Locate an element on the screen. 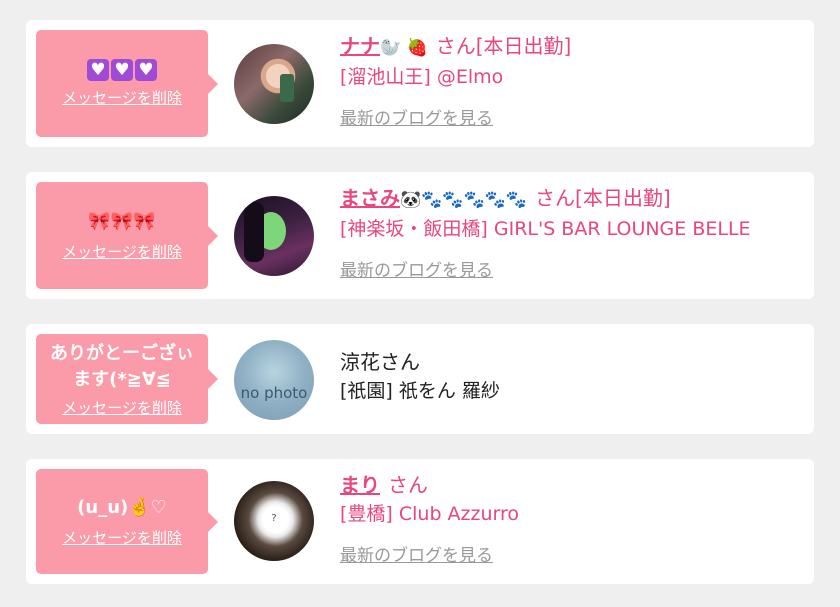 The image size is (840, 607). cast-name-link: ナナ is located at coordinates (360, 46).